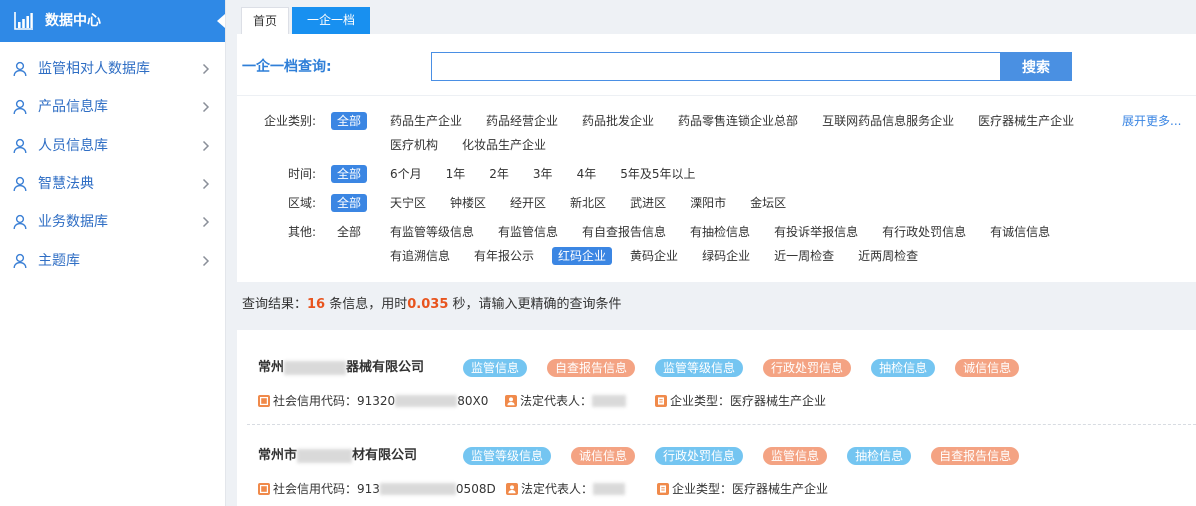 The width and height of the screenshot is (1196, 506). What do you see at coordinates (1036, 66) in the screenshot?
I see `search-button: 搜索` at bounding box center [1036, 66].